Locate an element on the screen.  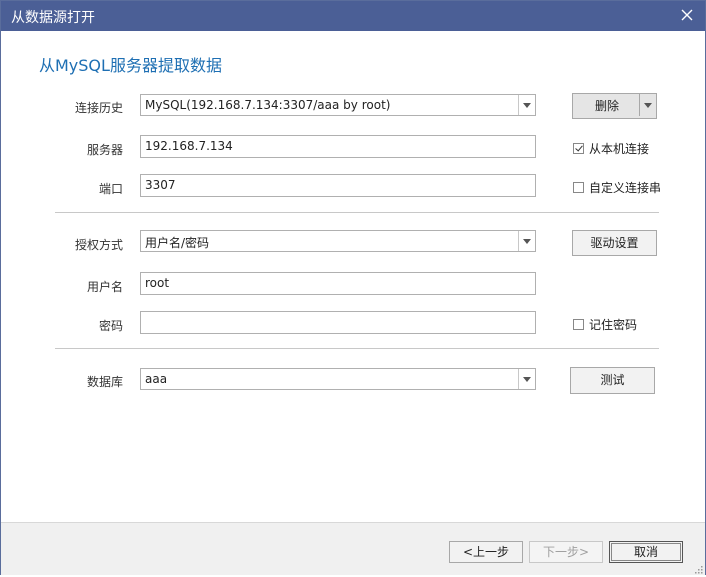
custom-conn-str-checkbox: 自定义连接串 is located at coordinates (617, 187).